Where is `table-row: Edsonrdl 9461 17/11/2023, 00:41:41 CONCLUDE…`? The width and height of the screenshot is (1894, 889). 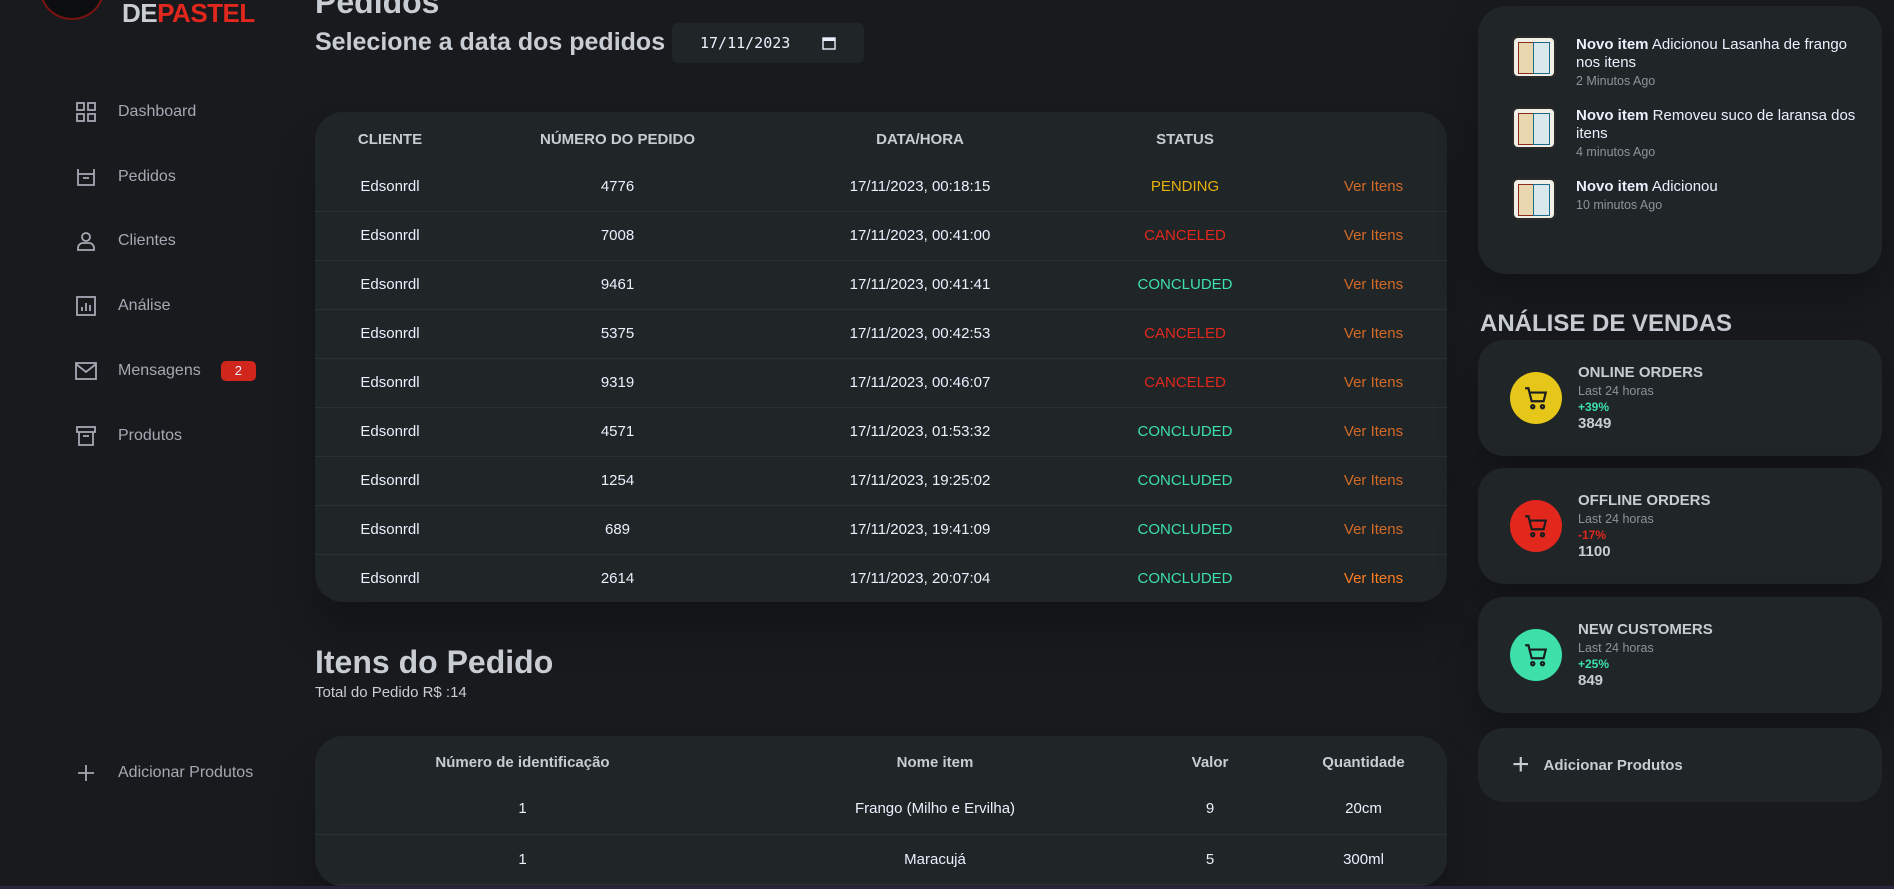
table-row: Edsonrdl 9461 17/11/2023, 00:41:41 CONCLUDE… is located at coordinates (881, 285).